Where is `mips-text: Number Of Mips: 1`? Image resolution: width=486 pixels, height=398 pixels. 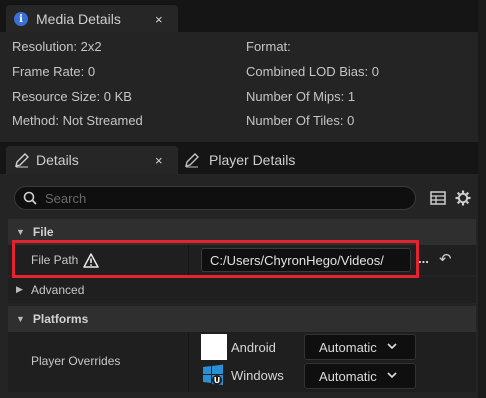
mips-text: Number Of Mips: 1 is located at coordinates (301, 96).